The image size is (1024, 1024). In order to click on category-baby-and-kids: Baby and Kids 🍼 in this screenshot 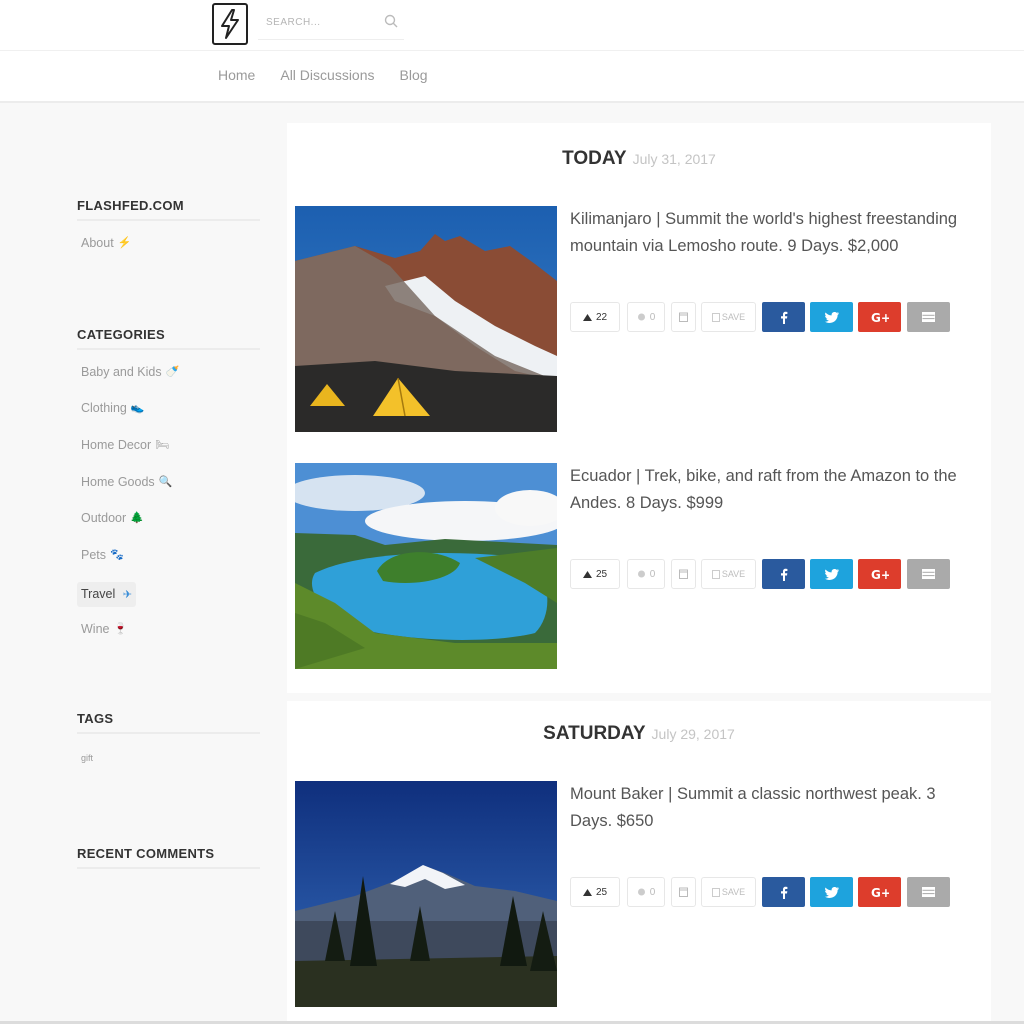, I will do `click(170, 380)`.